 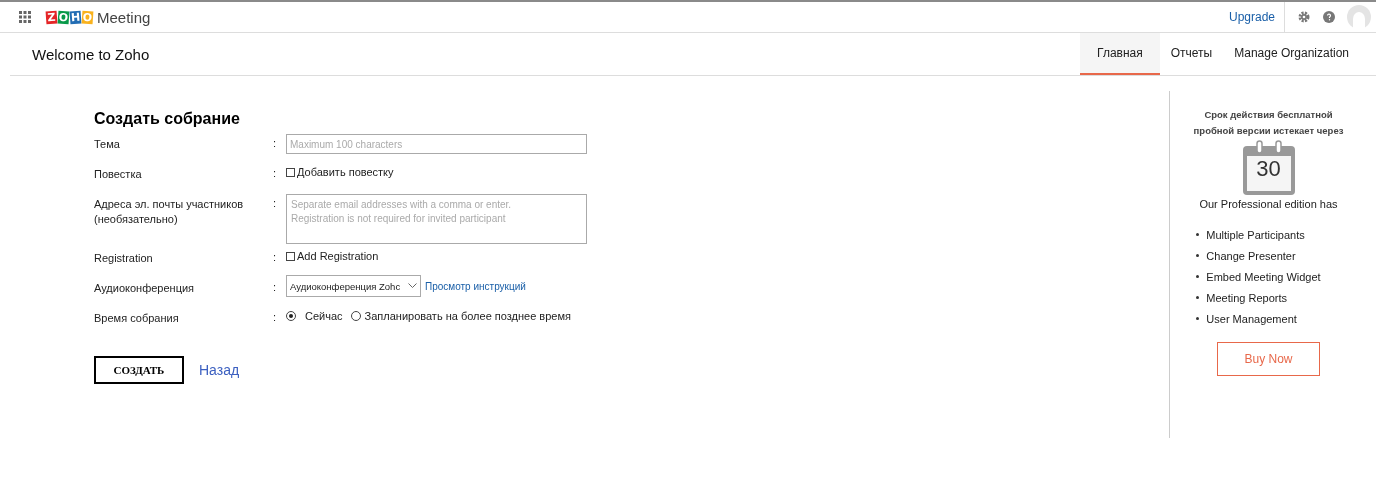 I want to click on app-name: Meeting, so click(x=124, y=17).